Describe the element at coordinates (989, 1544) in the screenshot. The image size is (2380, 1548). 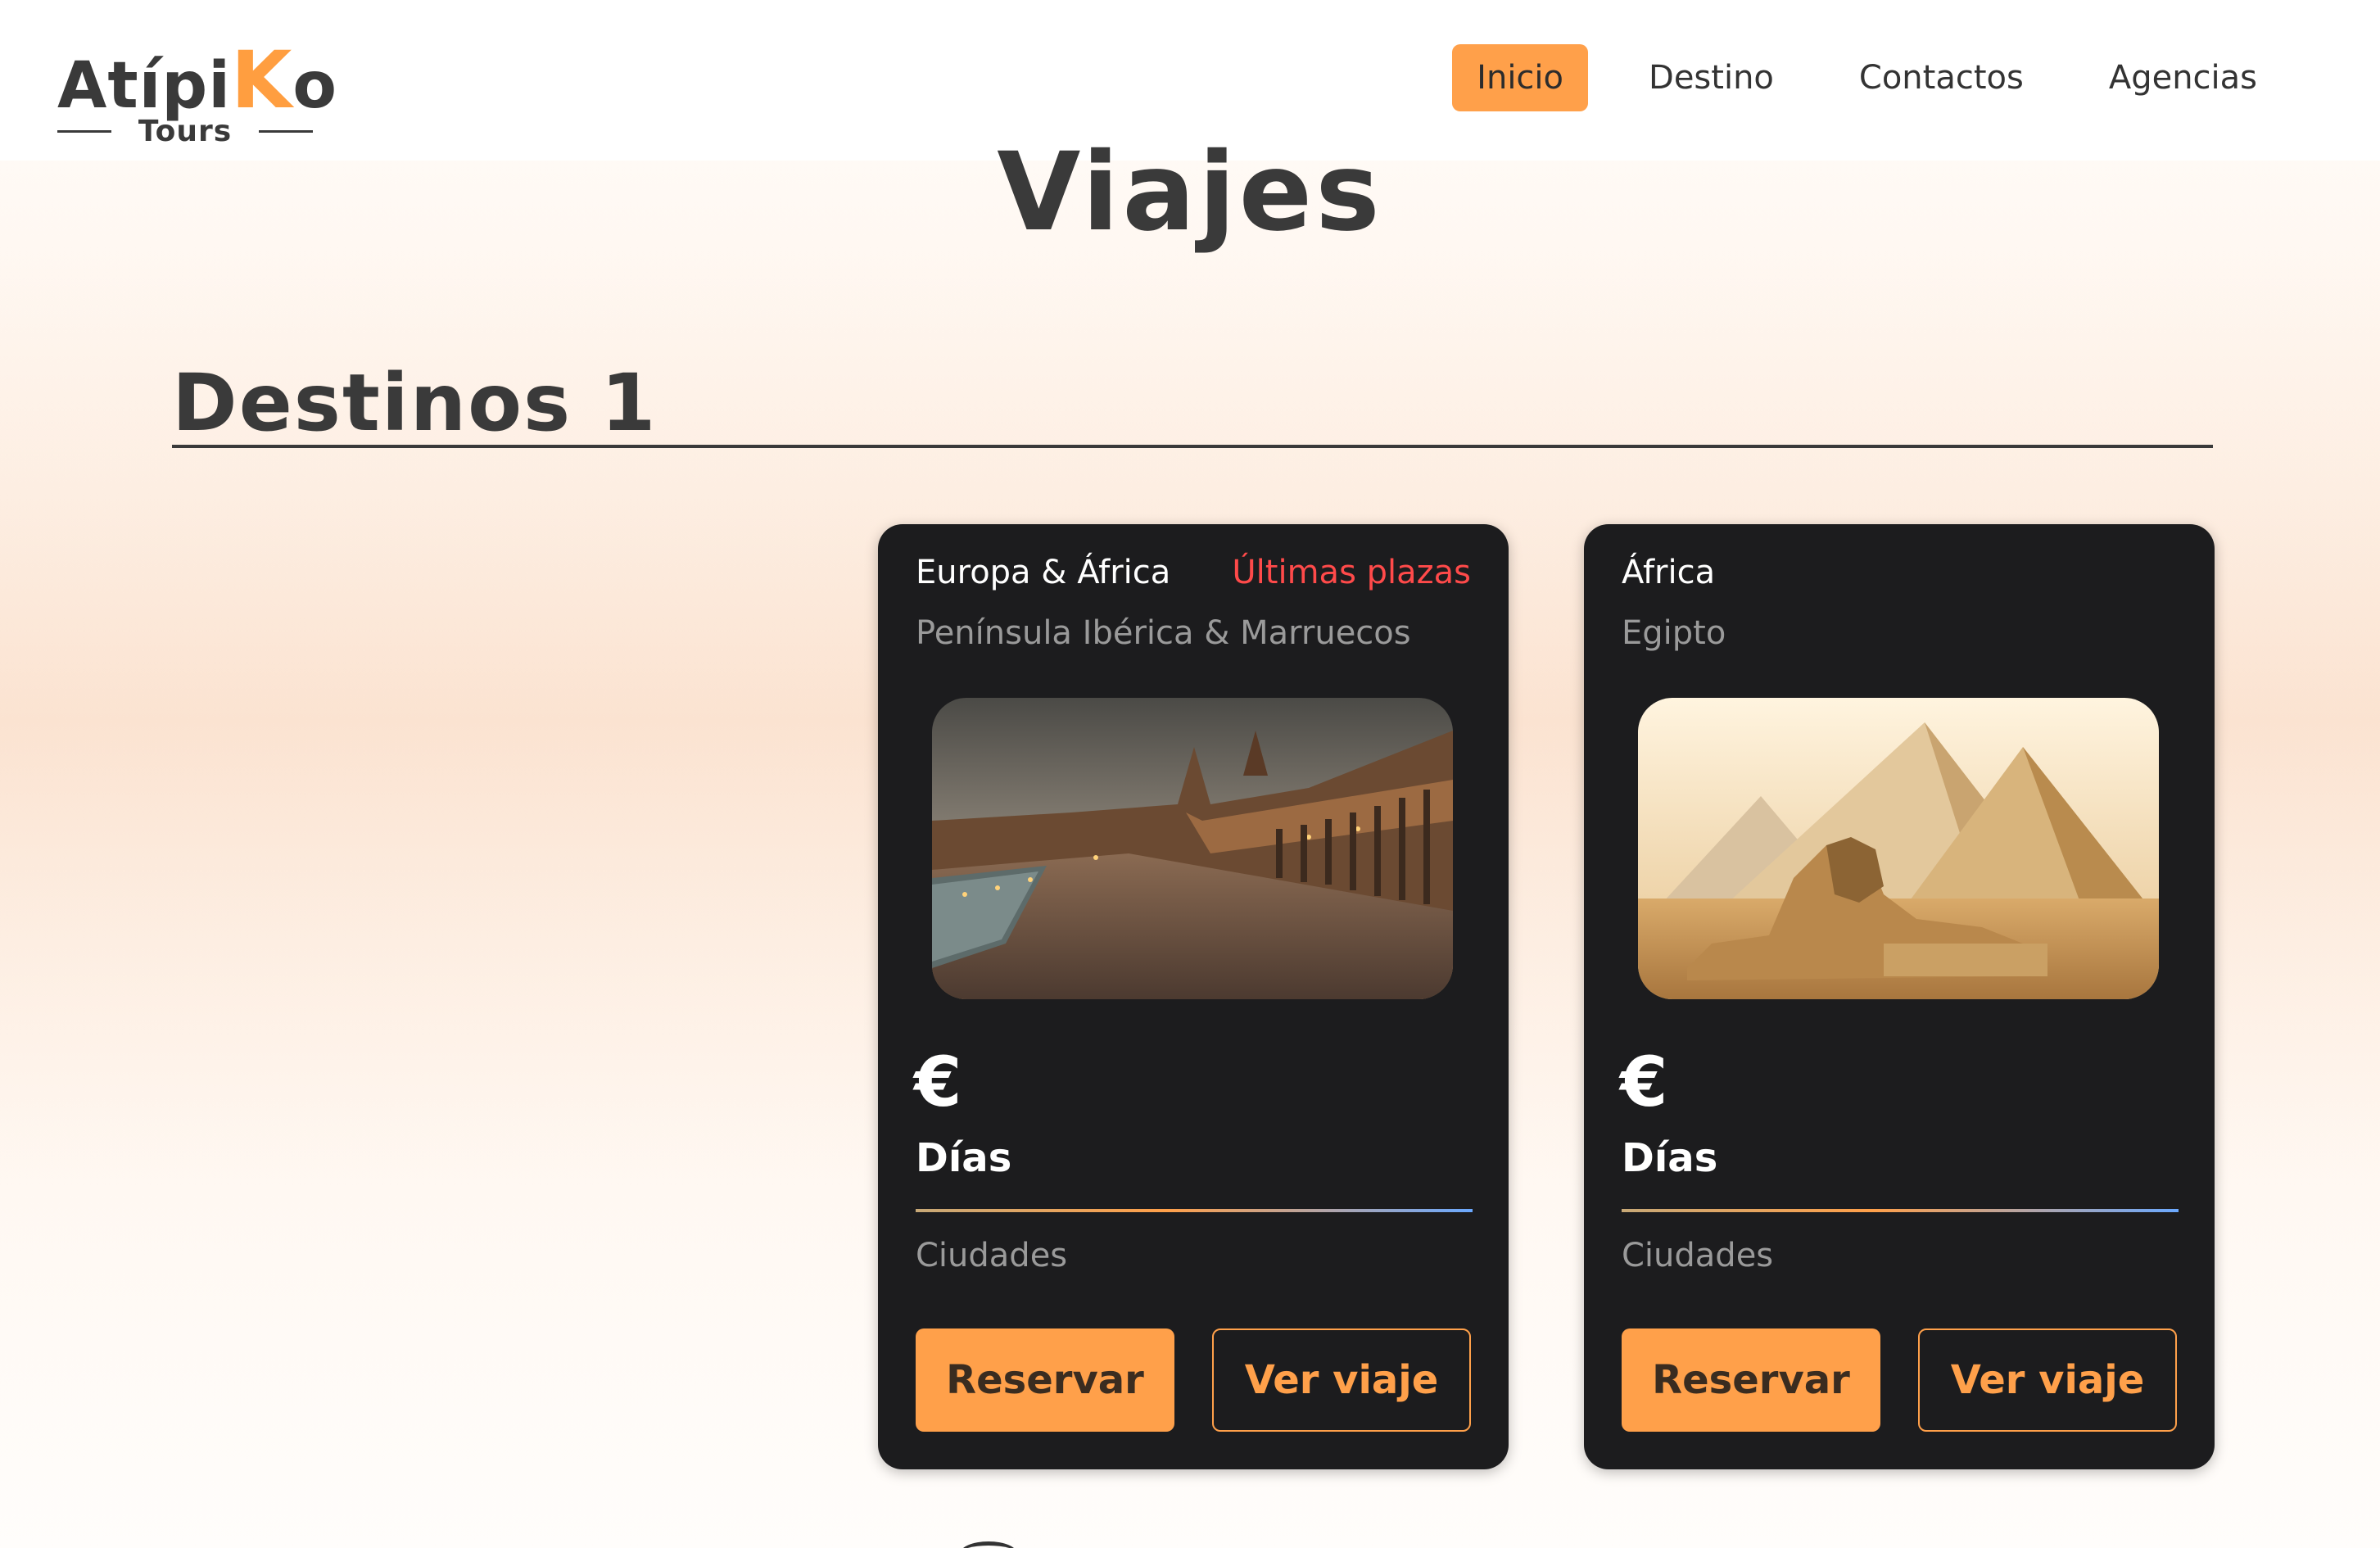
I see `partial-icon` at that location.